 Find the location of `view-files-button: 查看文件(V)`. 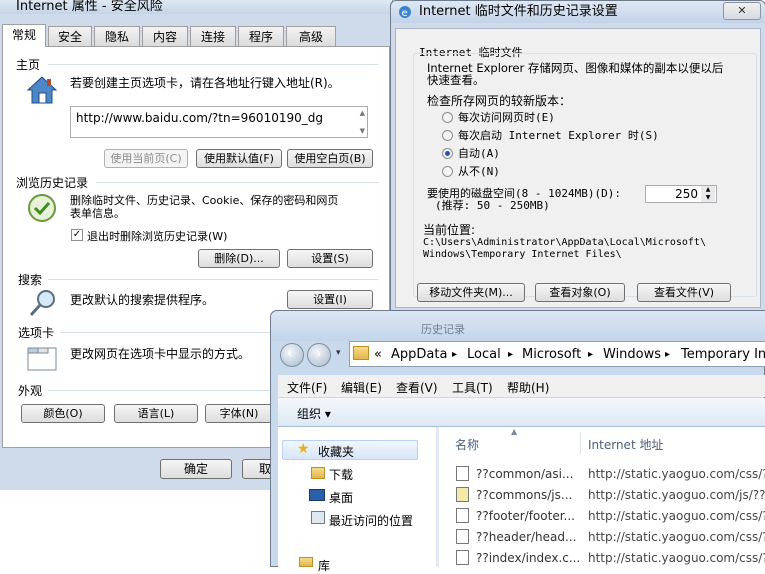

view-files-button: 查看文件(V) is located at coordinates (684, 292).